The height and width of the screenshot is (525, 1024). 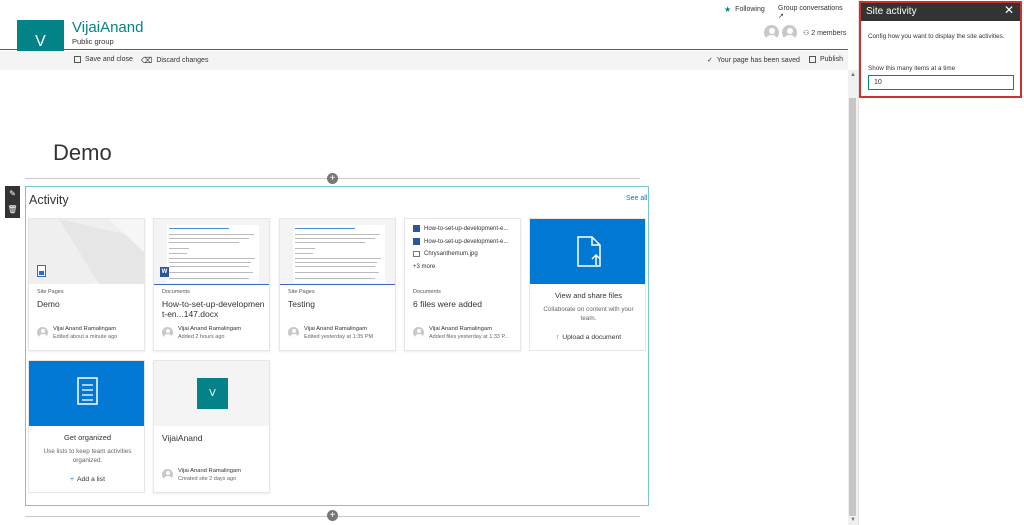 I want to click on upload-document-button: ↑ Upload a document, so click(x=587, y=337).